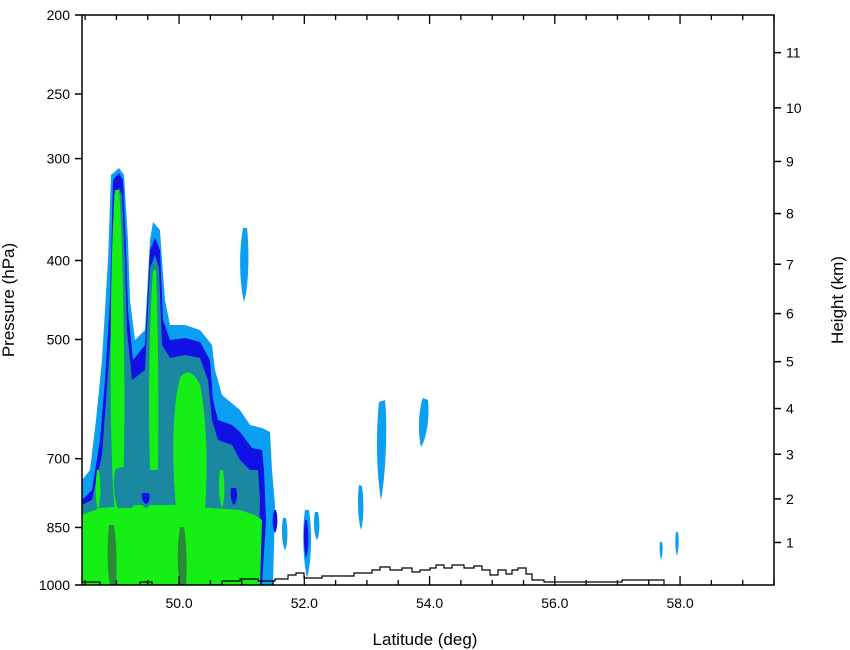  I want to click on pressure-tick-label-7: 1000, so click(54, 585).